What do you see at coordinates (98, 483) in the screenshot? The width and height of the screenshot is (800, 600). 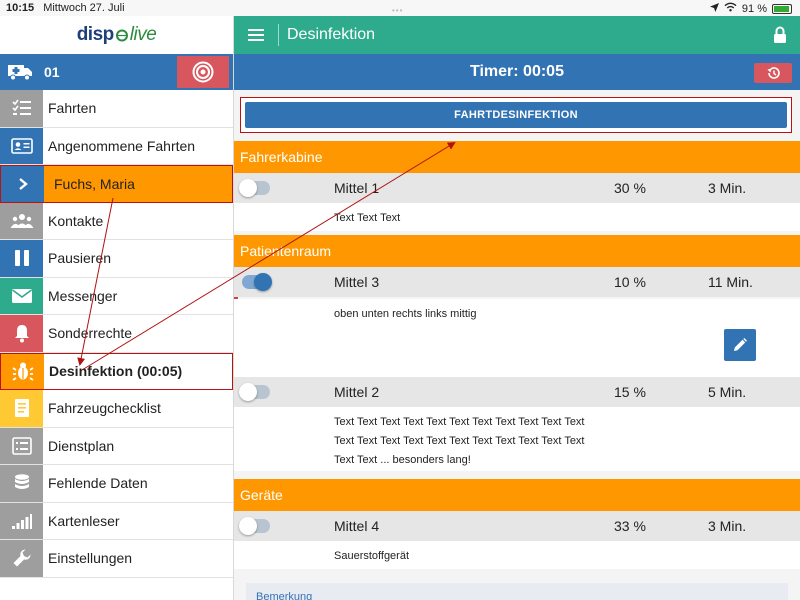 I see `sidebar-item-label: Fehlende Daten` at bounding box center [98, 483].